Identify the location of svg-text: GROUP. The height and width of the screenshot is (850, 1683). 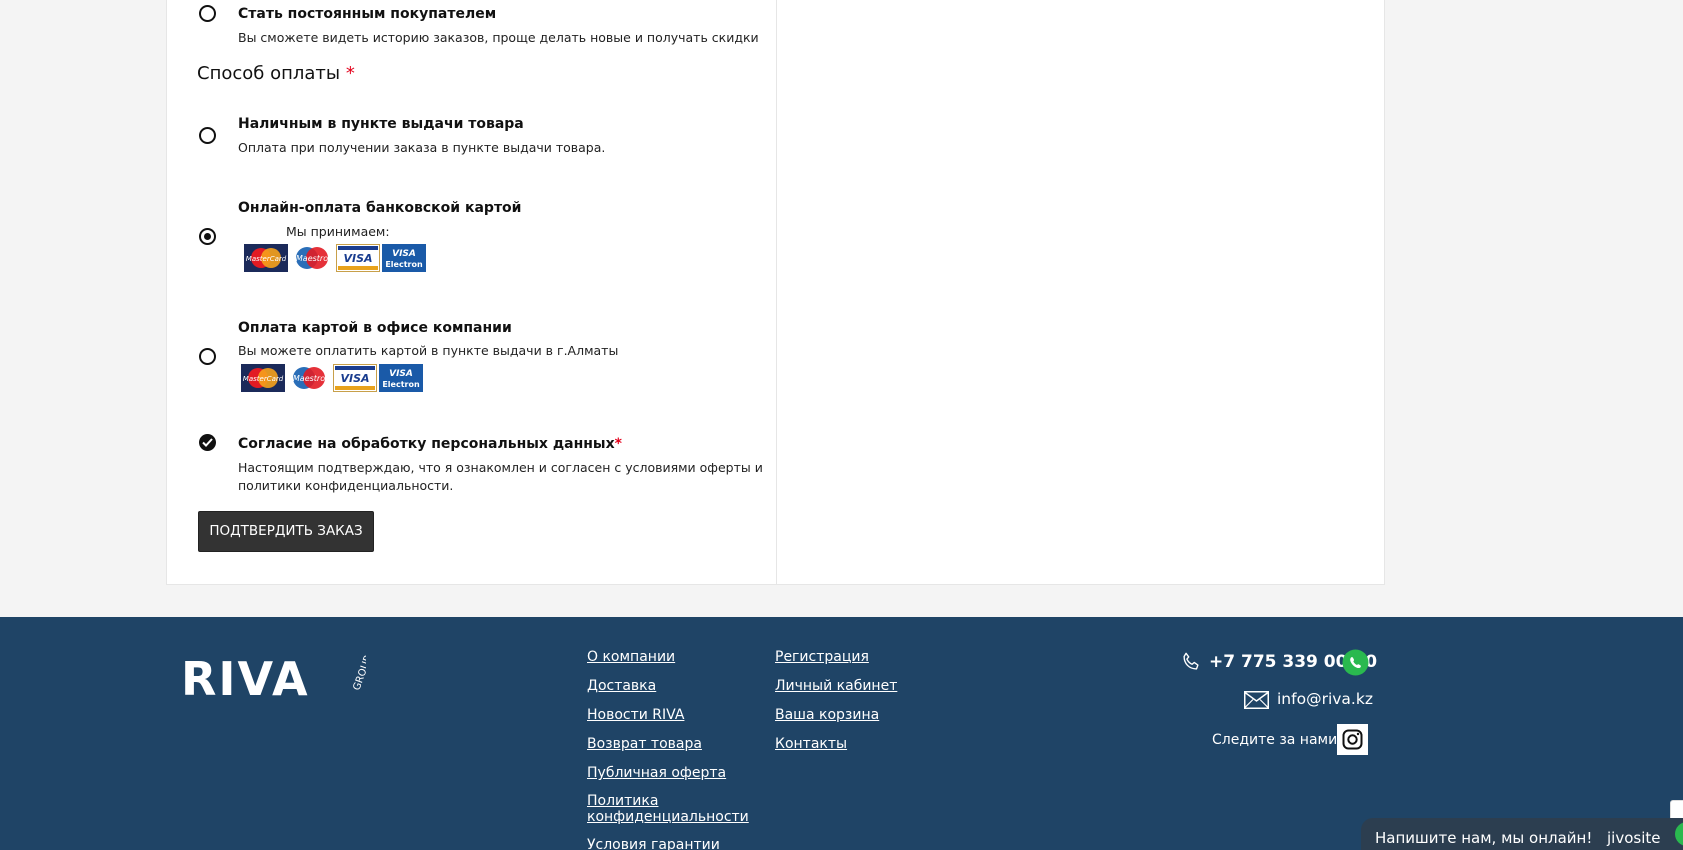
(358, 674).